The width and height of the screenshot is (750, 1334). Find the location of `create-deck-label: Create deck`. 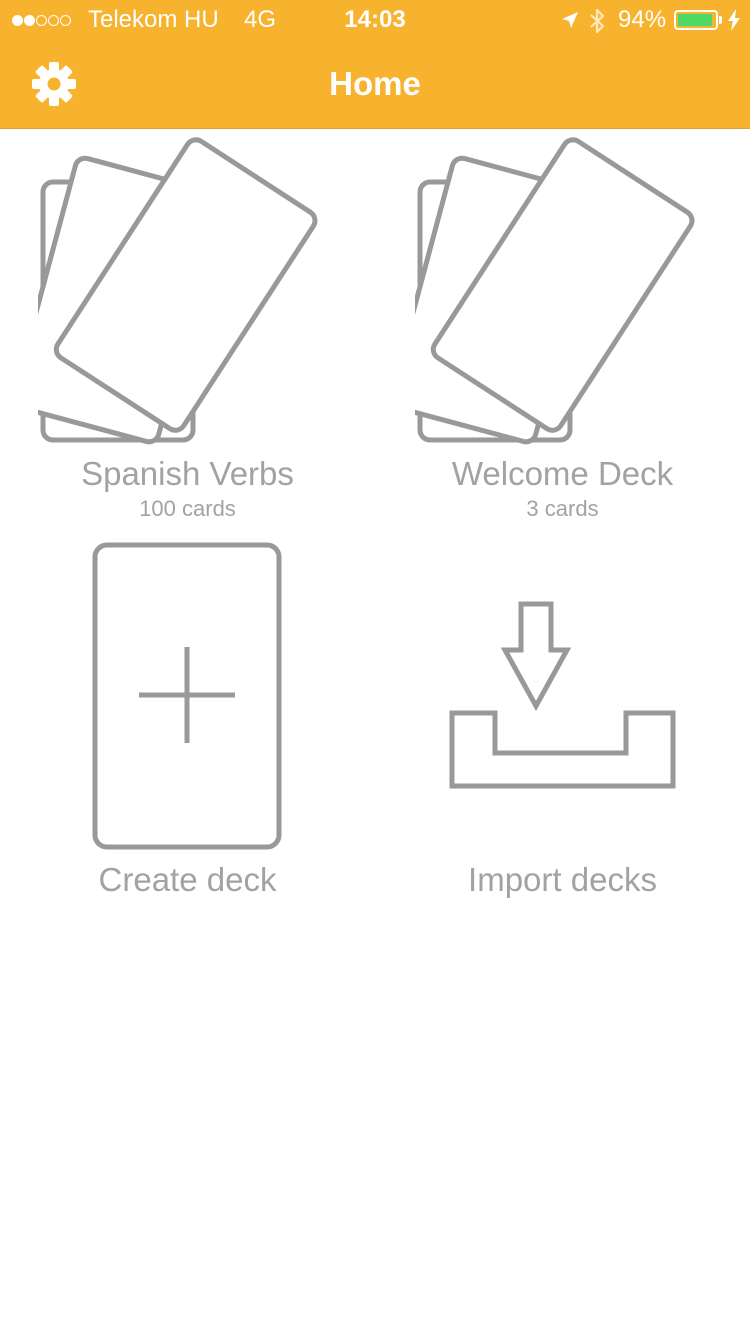

create-deck-label: Create deck is located at coordinates (187, 879).